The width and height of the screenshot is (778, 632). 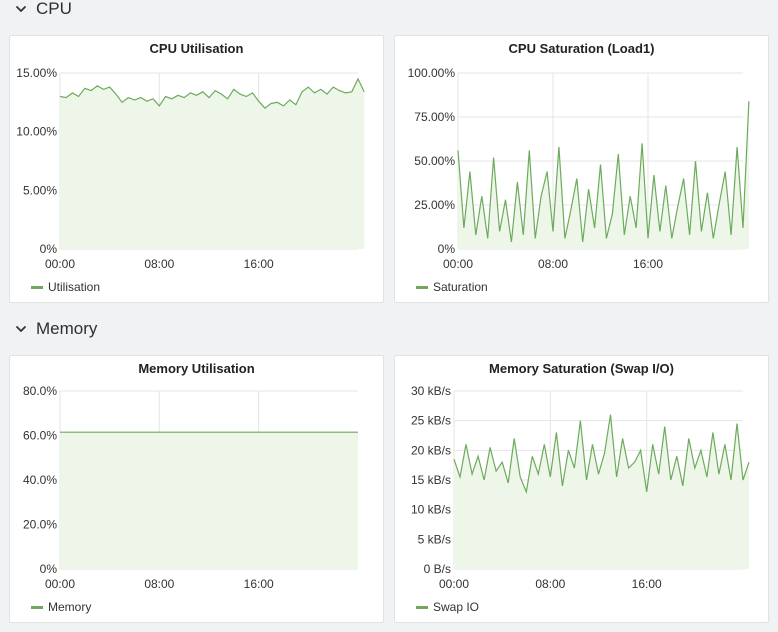 What do you see at coordinates (431, 450) in the screenshot?
I see `y-tick-label: 20 kB/s` at bounding box center [431, 450].